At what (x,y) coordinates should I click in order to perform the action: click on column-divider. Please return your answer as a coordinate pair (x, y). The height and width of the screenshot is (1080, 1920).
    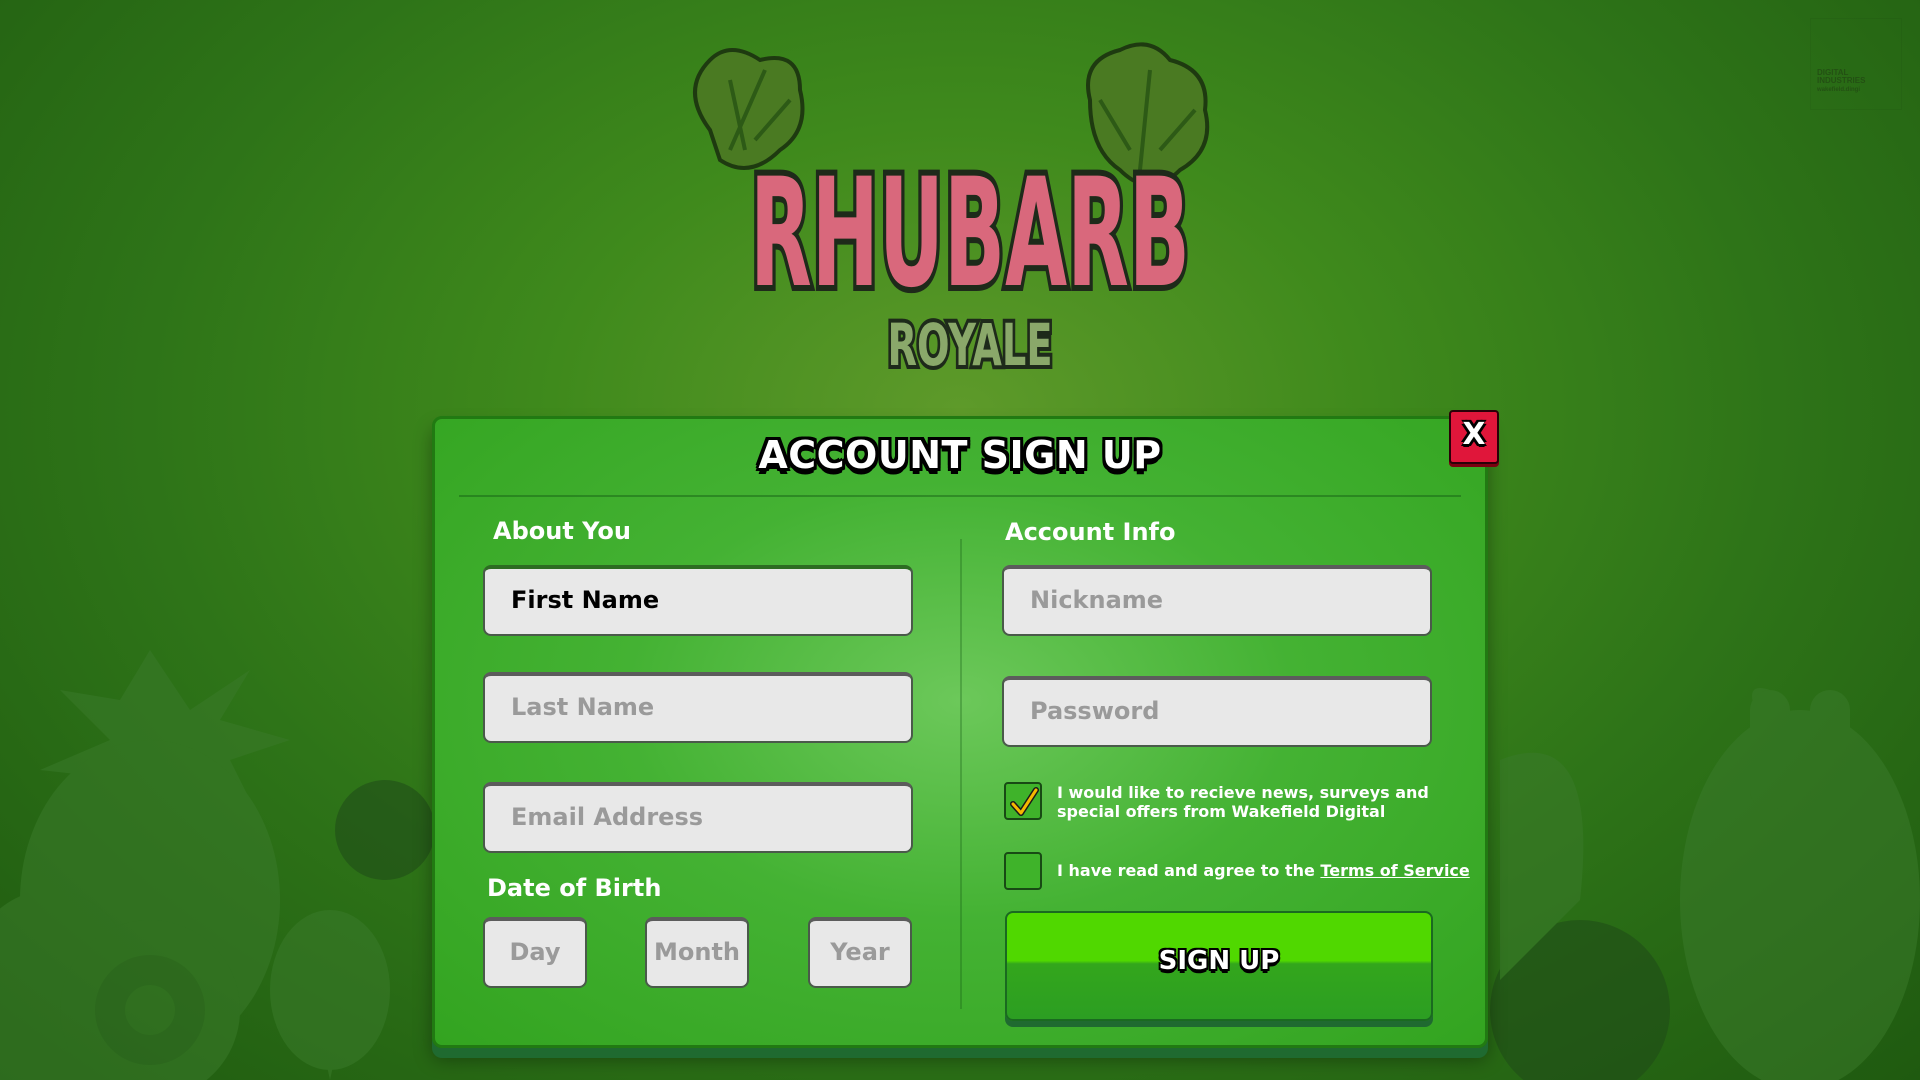
    Looking at the image, I should click on (961, 774).